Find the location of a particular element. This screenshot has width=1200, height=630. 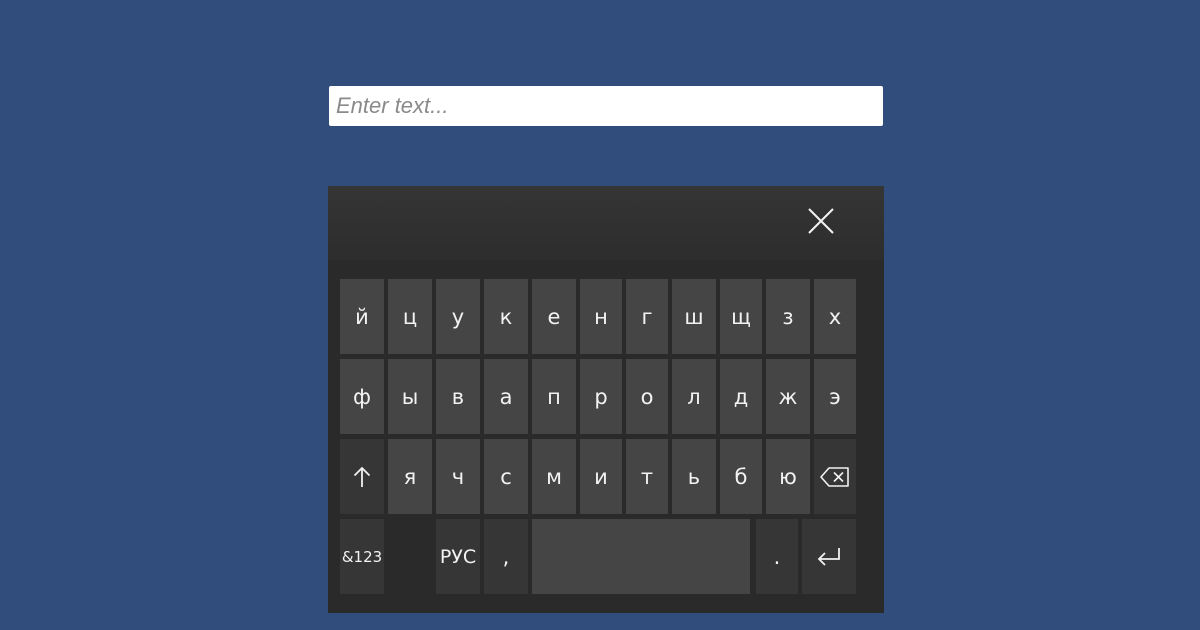

enter-key is located at coordinates (829, 556).